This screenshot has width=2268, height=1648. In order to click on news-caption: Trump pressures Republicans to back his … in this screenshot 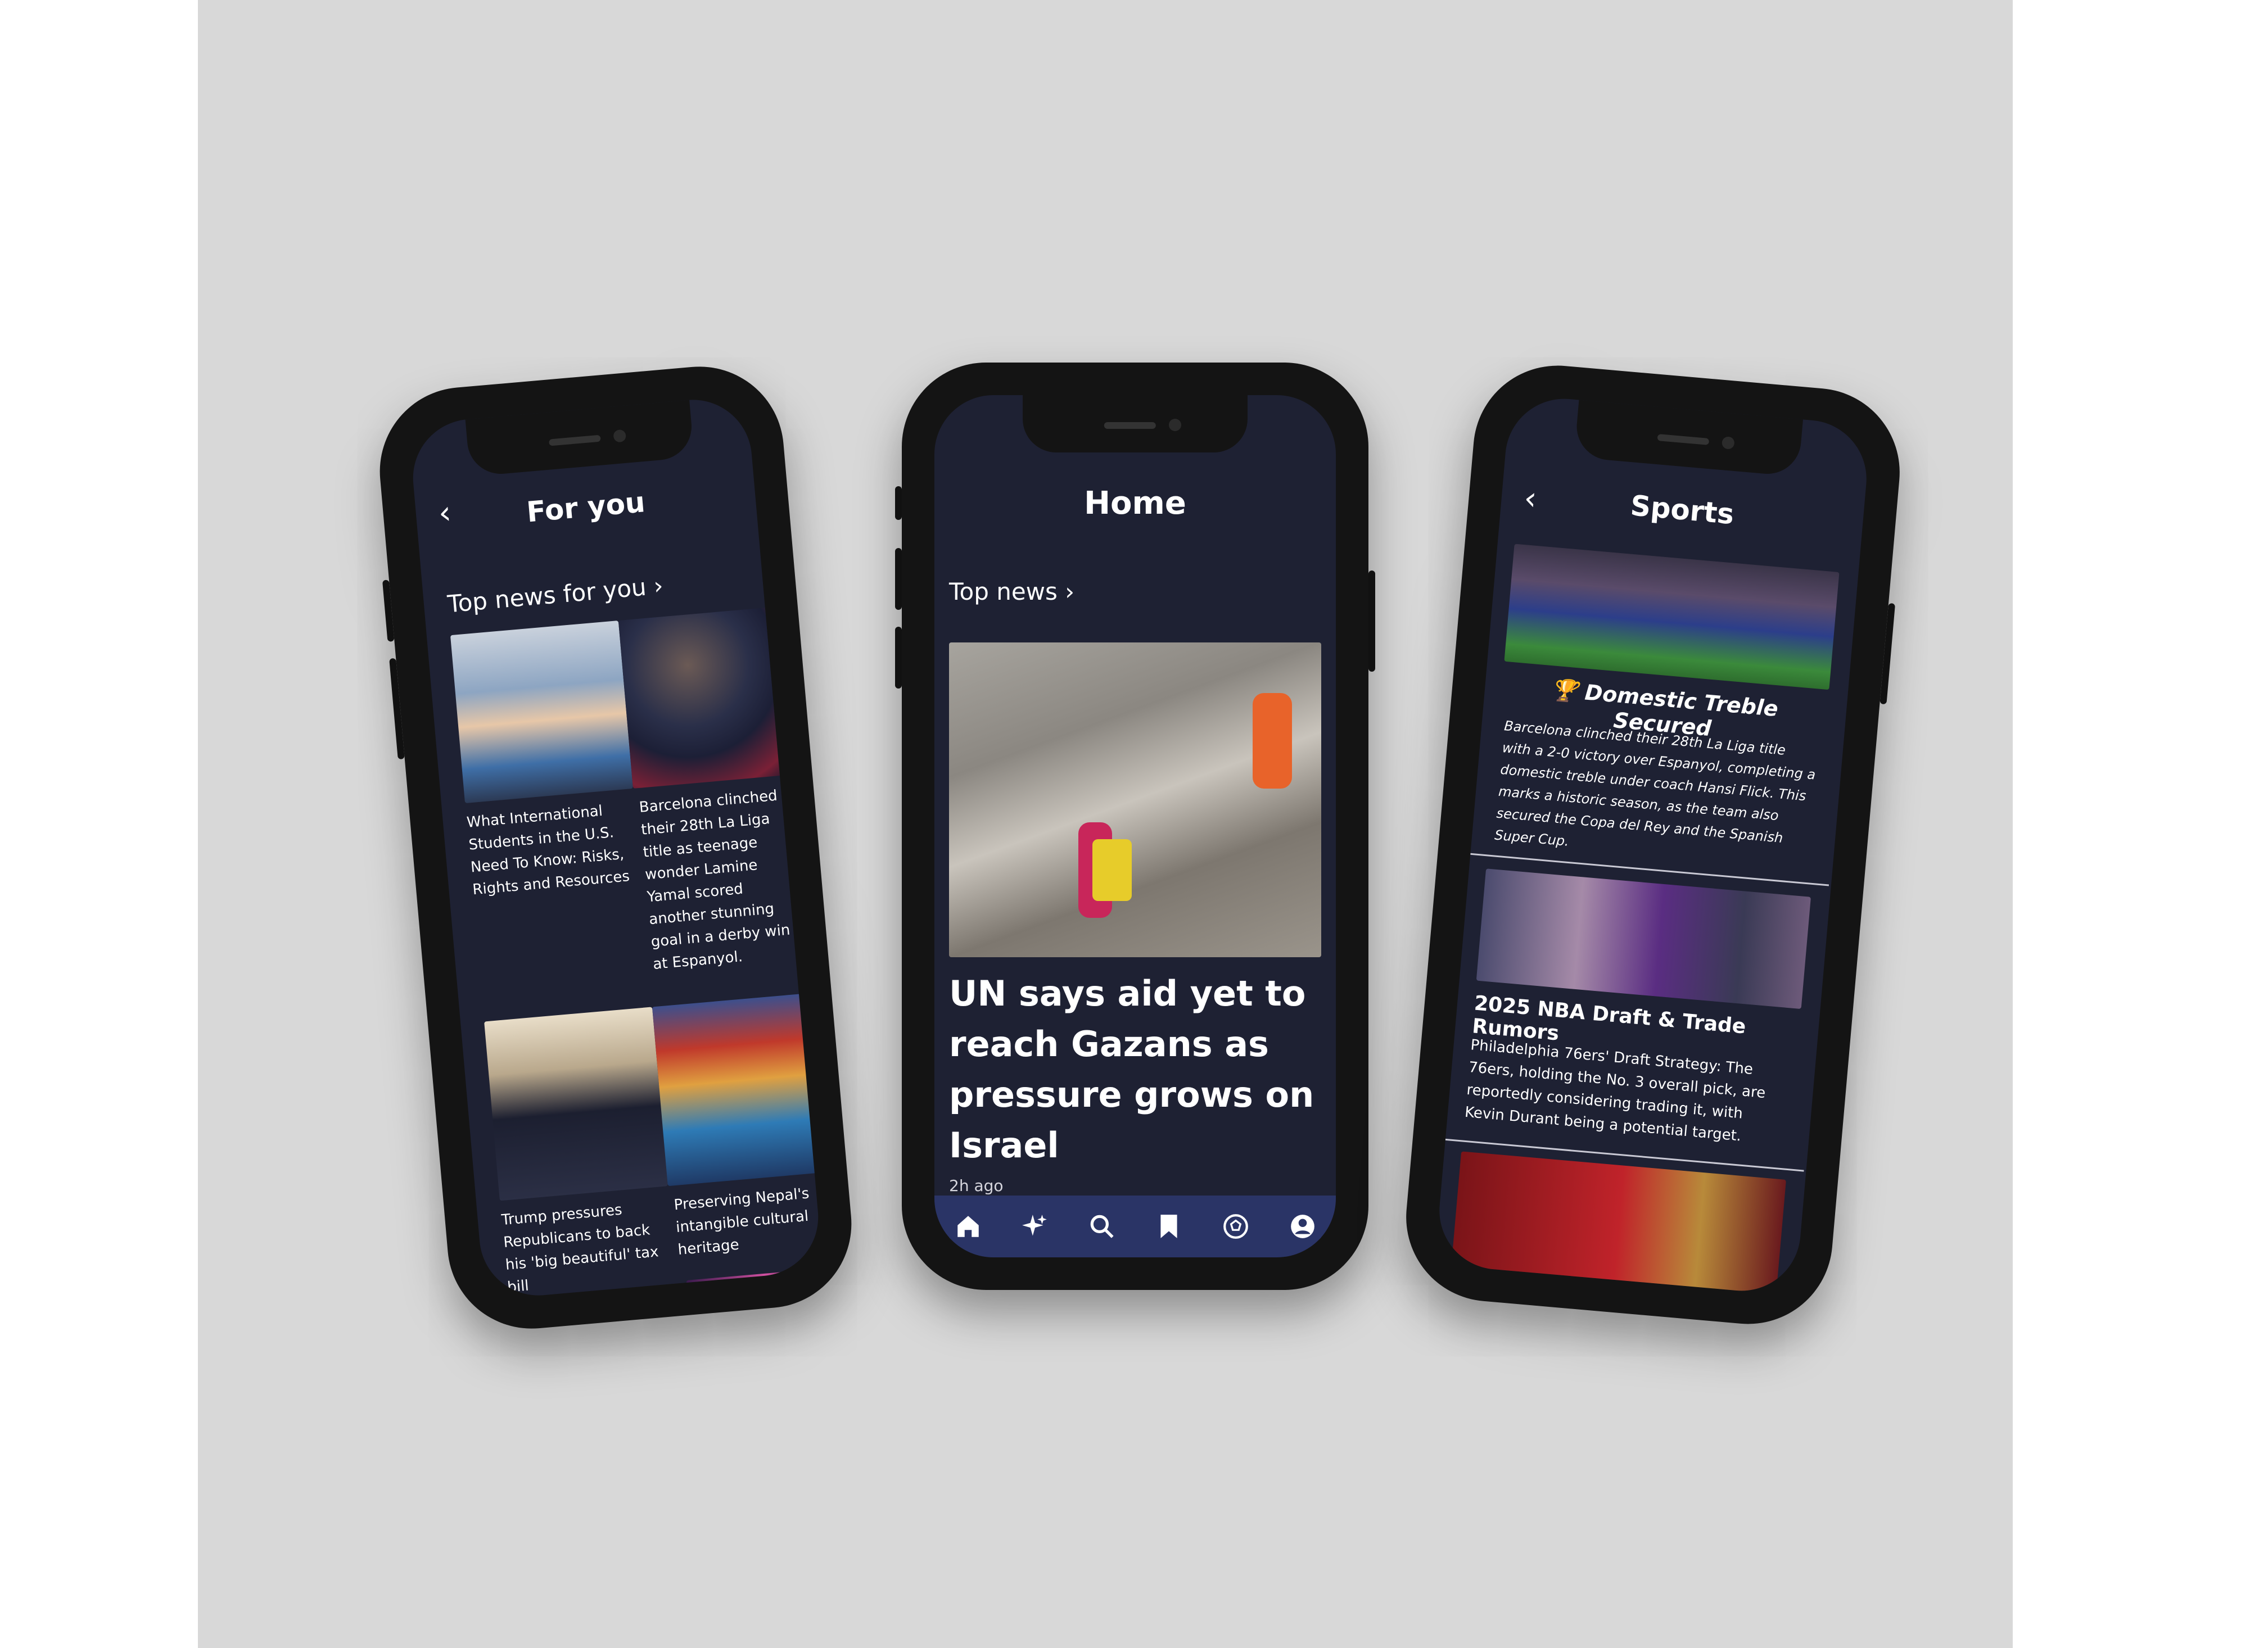, I will do `click(586, 1247)`.